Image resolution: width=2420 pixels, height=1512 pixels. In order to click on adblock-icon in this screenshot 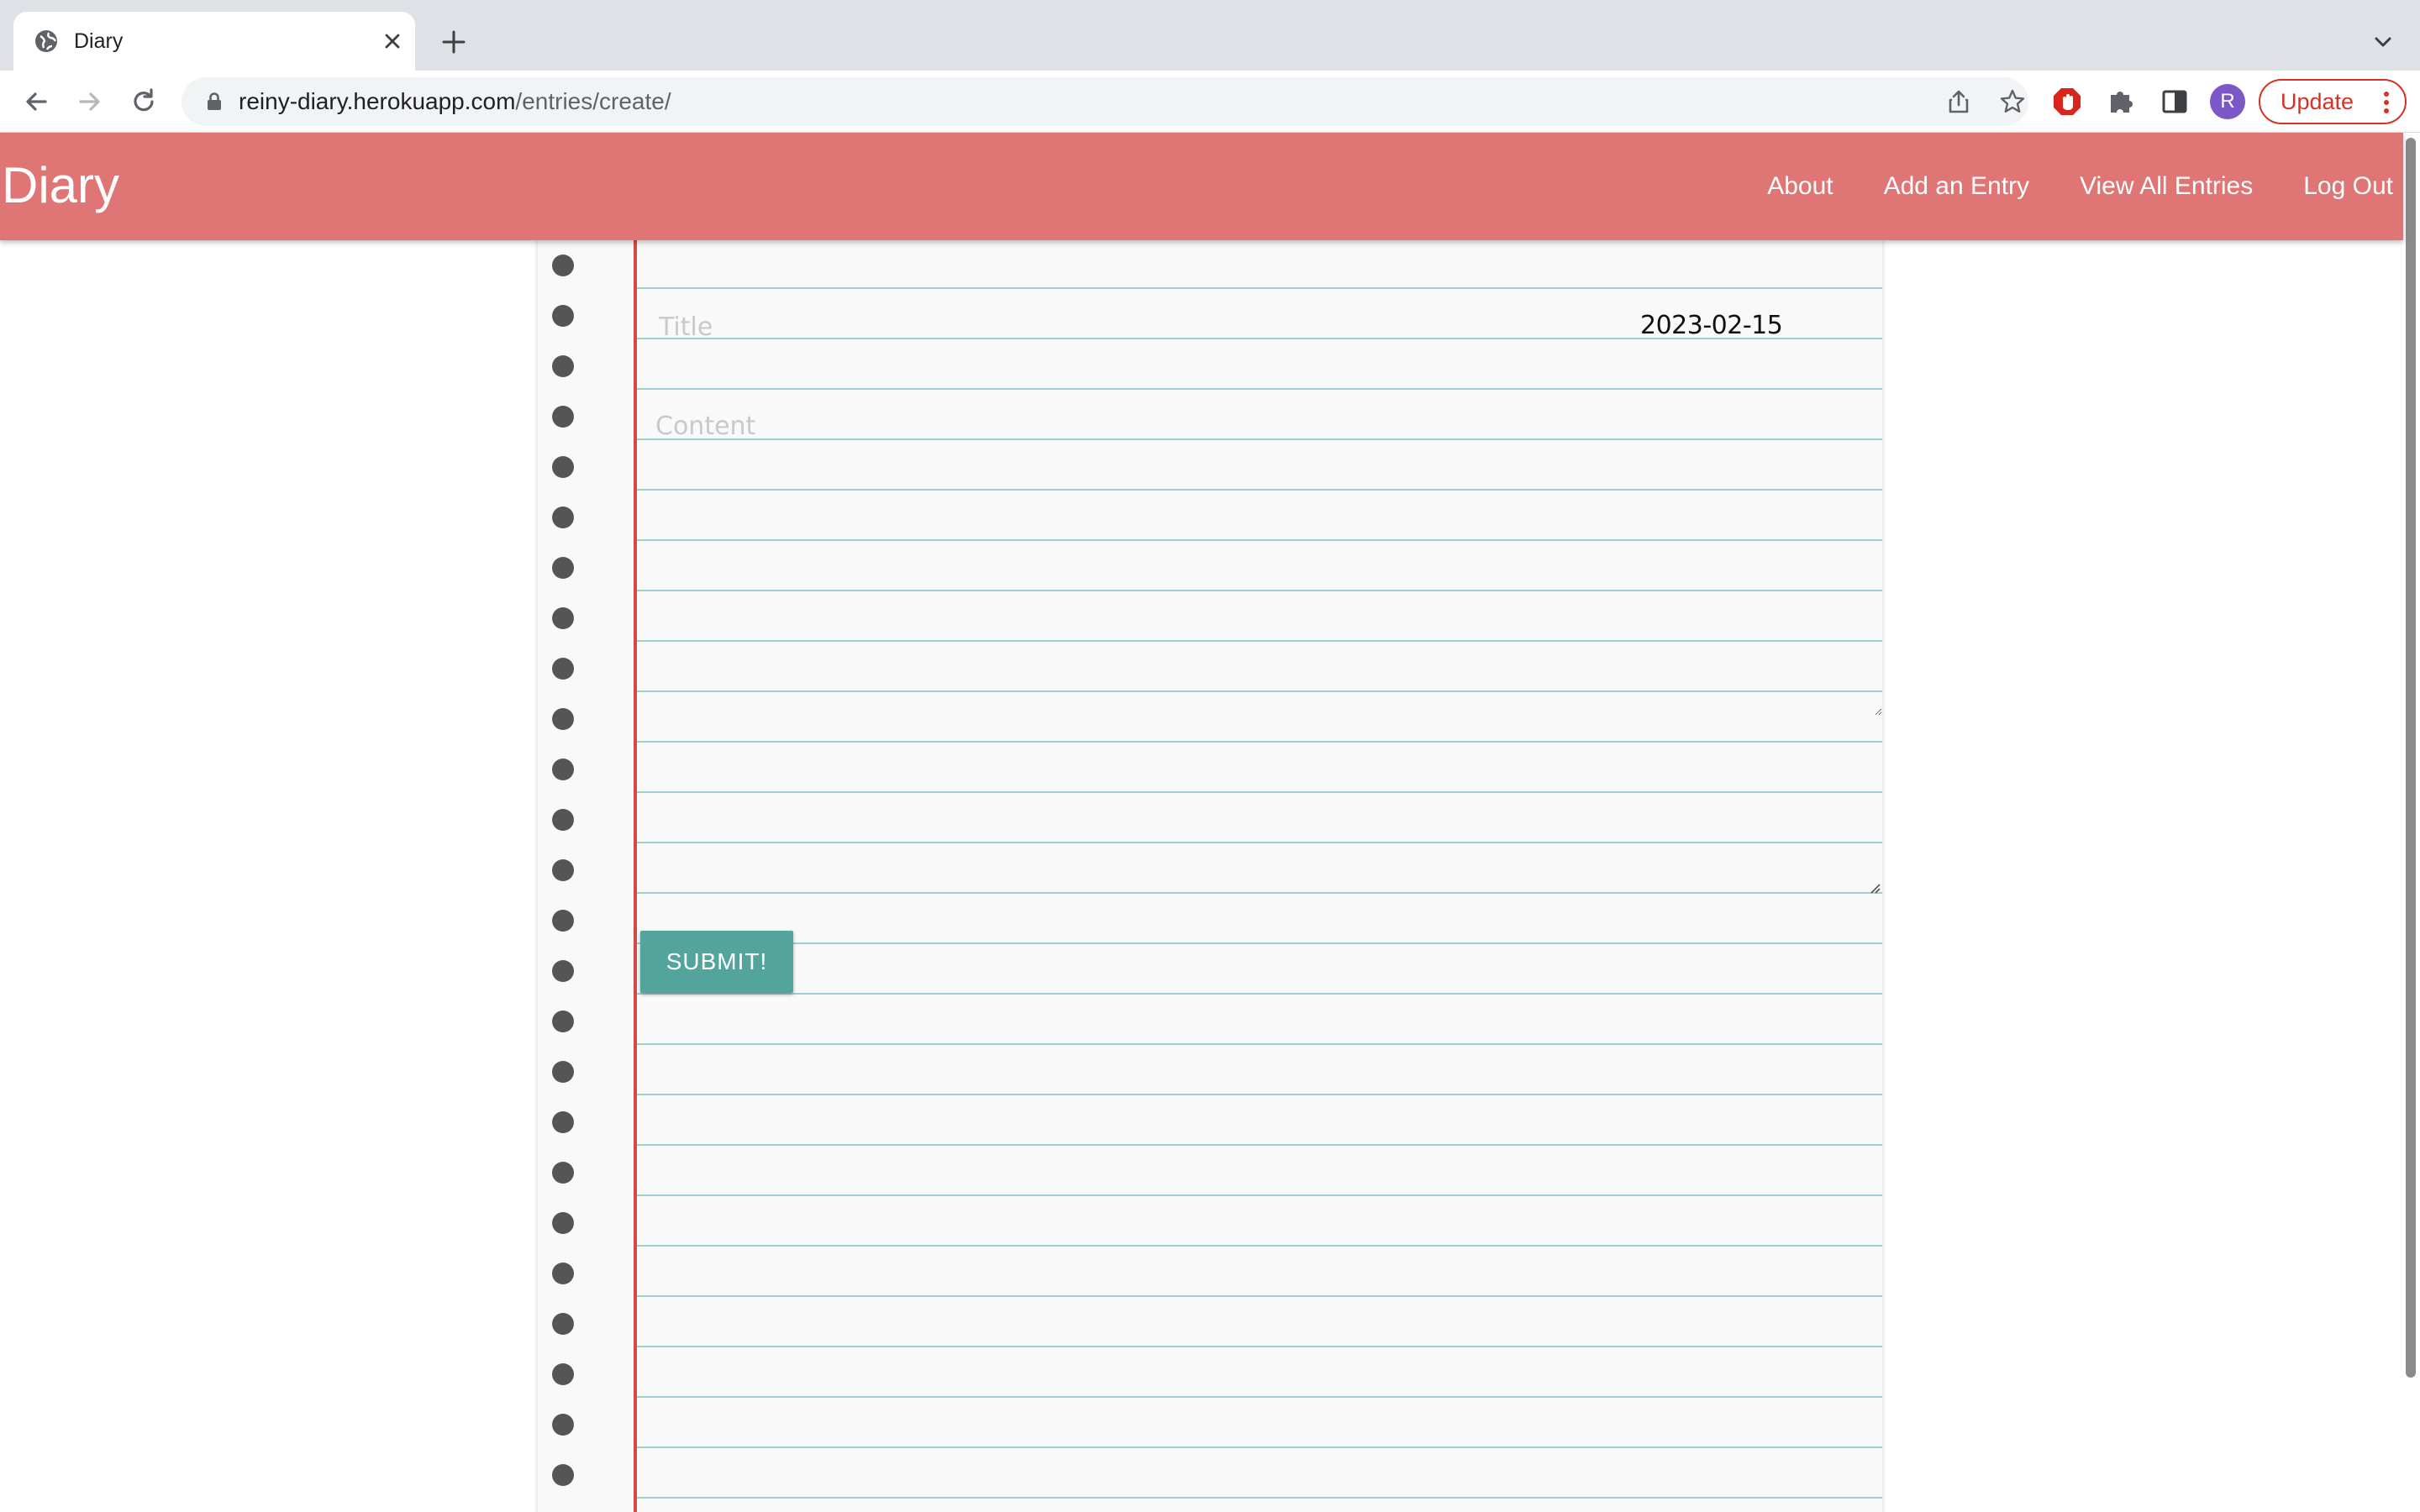, I will do `click(2067, 101)`.